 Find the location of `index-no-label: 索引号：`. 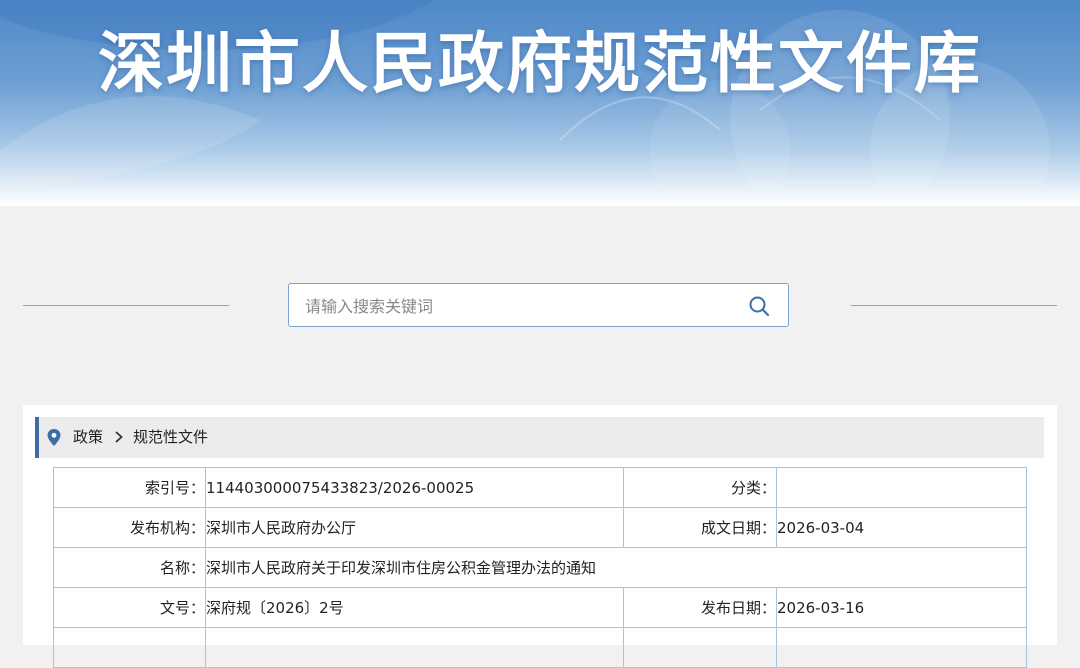

index-no-label: 索引号： is located at coordinates (129, 487).